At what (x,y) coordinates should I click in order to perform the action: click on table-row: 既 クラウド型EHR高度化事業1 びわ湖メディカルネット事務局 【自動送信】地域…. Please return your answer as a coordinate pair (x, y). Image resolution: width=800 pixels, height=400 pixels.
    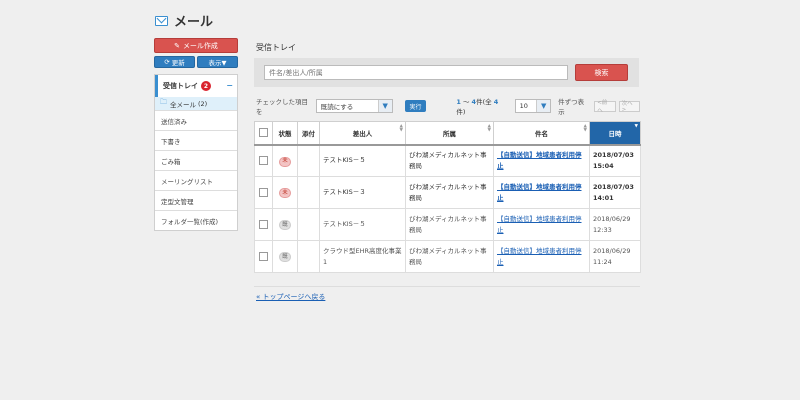
    Looking at the image, I should click on (447, 256).